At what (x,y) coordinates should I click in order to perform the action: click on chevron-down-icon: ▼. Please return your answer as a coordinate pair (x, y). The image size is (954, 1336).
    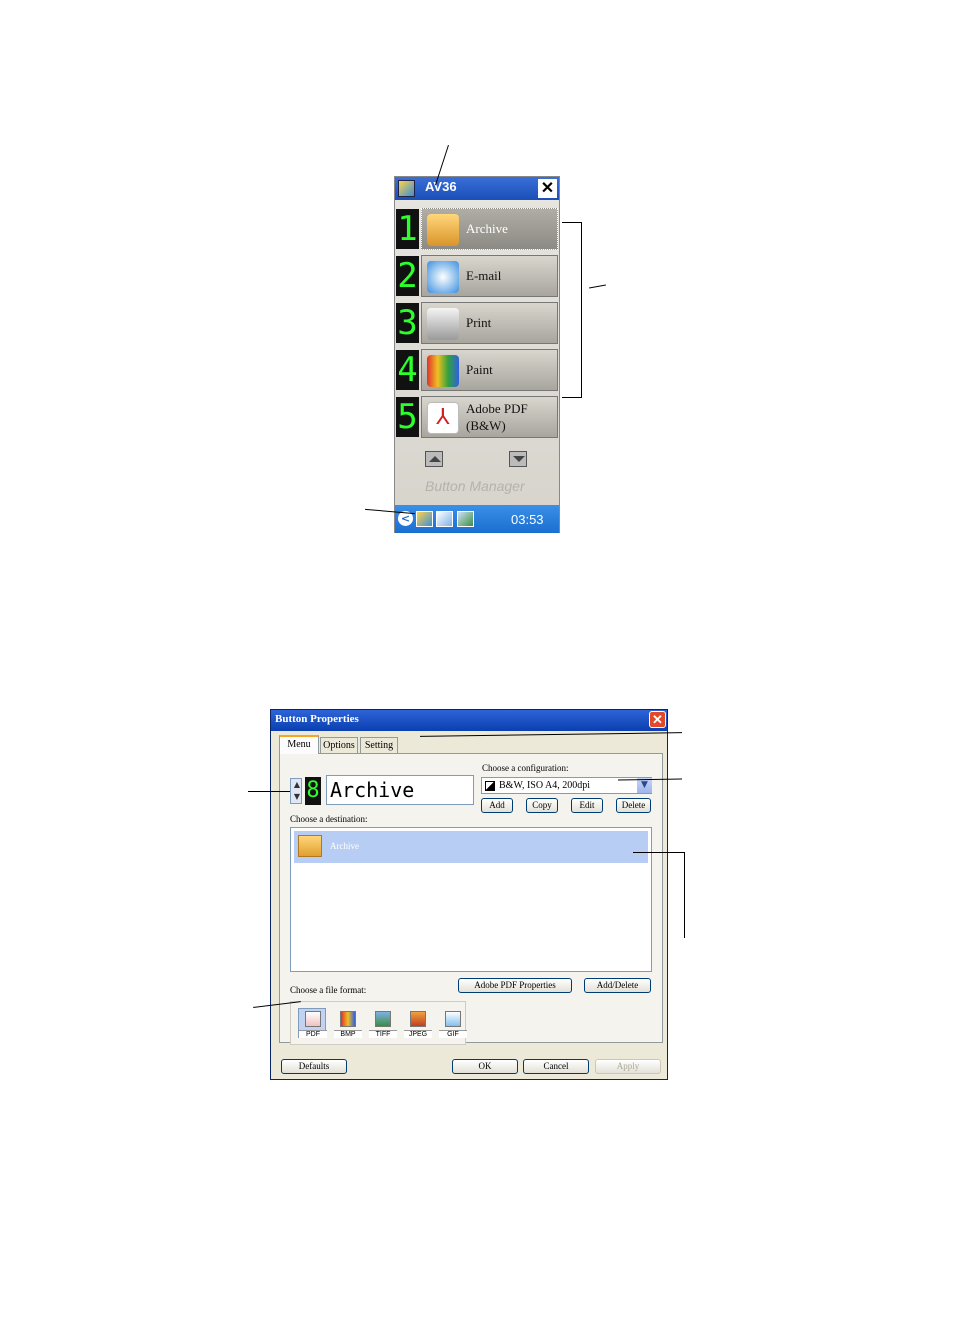
    Looking at the image, I should click on (644, 785).